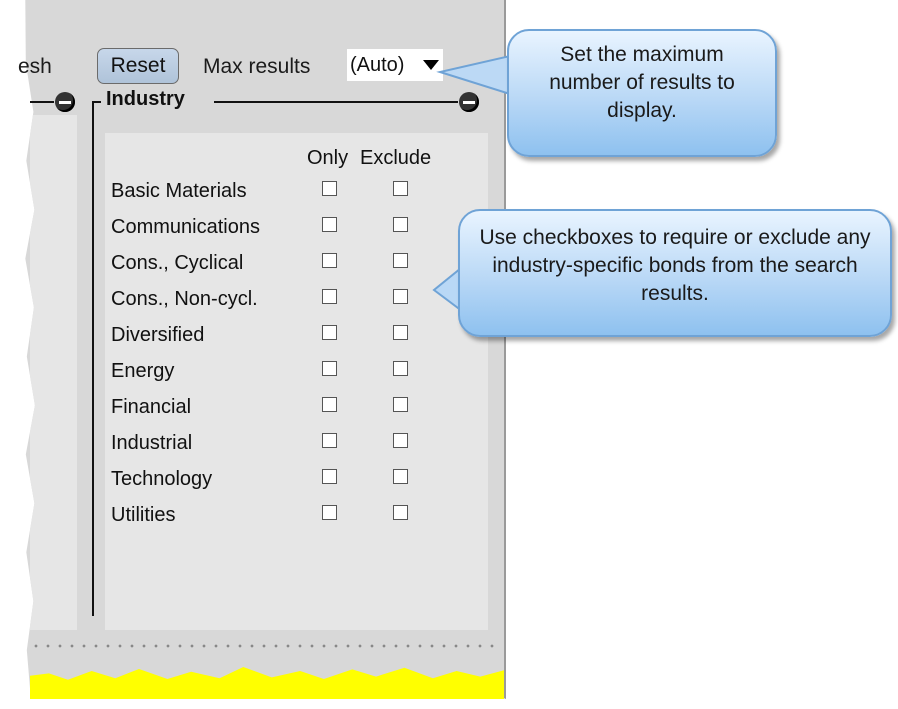  What do you see at coordinates (143, 515) in the screenshot?
I see `industry-label: Utilities` at bounding box center [143, 515].